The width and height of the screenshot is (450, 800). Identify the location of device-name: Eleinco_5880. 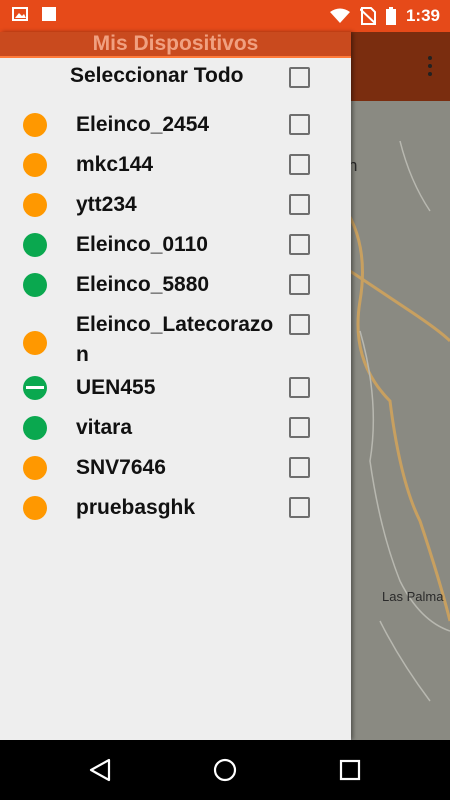
(143, 284).